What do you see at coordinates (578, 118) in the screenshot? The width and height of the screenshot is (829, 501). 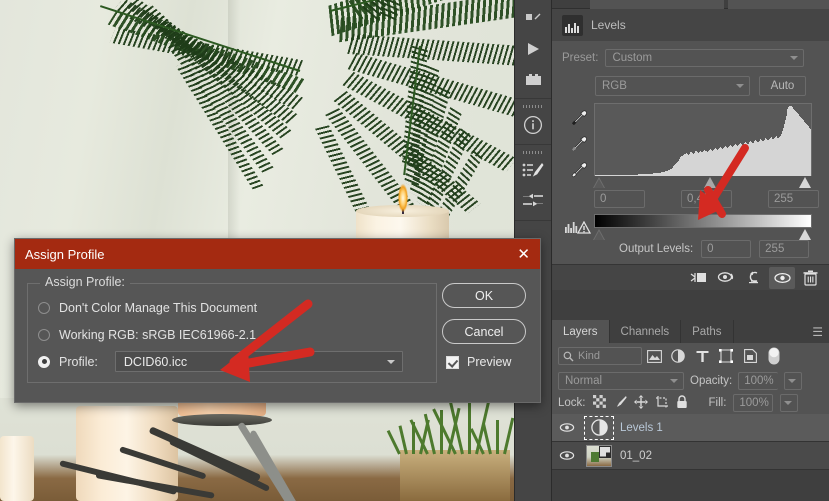 I see `set-black-point-eyedropper` at bounding box center [578, 118].